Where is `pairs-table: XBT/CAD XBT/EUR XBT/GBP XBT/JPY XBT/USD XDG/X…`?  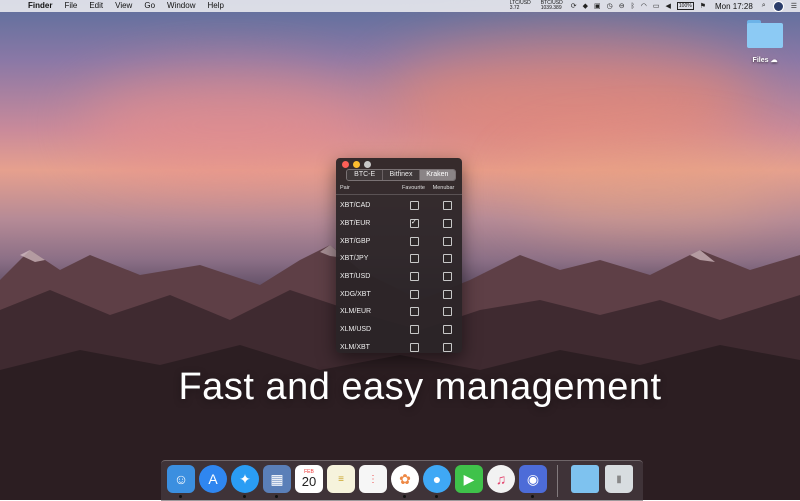
pairs-table: XBT/CAD XBT/EUR XBT/GBP XBT/JPY XBT/USD XDG/X… is located at coordinates (399, 274).